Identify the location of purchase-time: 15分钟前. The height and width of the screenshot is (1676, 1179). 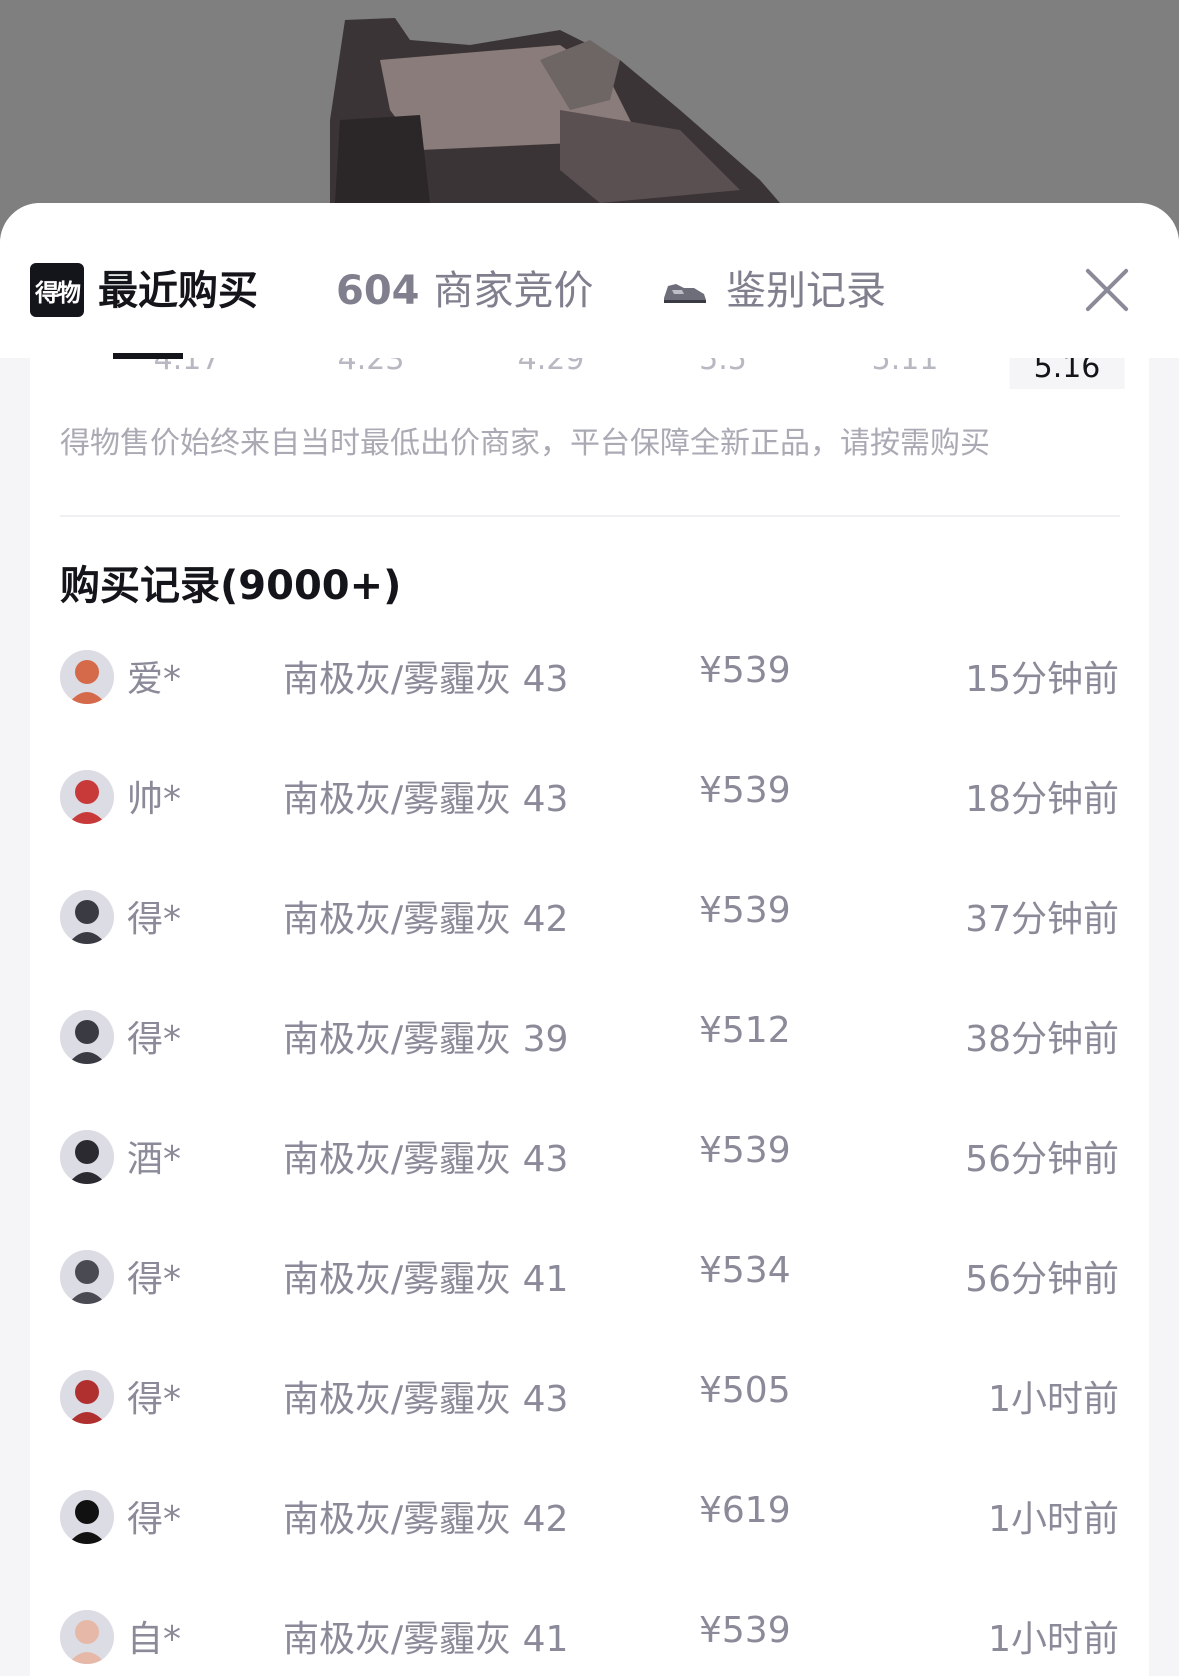
(1042, 679).